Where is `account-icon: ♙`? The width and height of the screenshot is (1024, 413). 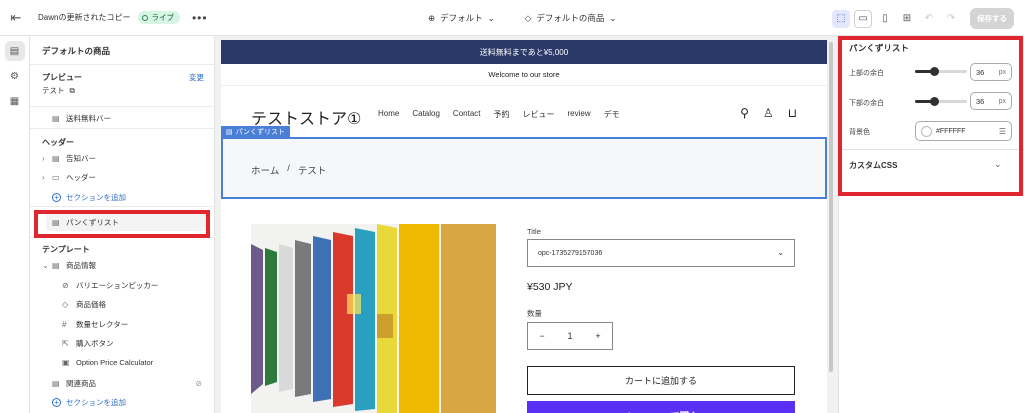
account-icon: ♙ is located at coordinates (768, 113).